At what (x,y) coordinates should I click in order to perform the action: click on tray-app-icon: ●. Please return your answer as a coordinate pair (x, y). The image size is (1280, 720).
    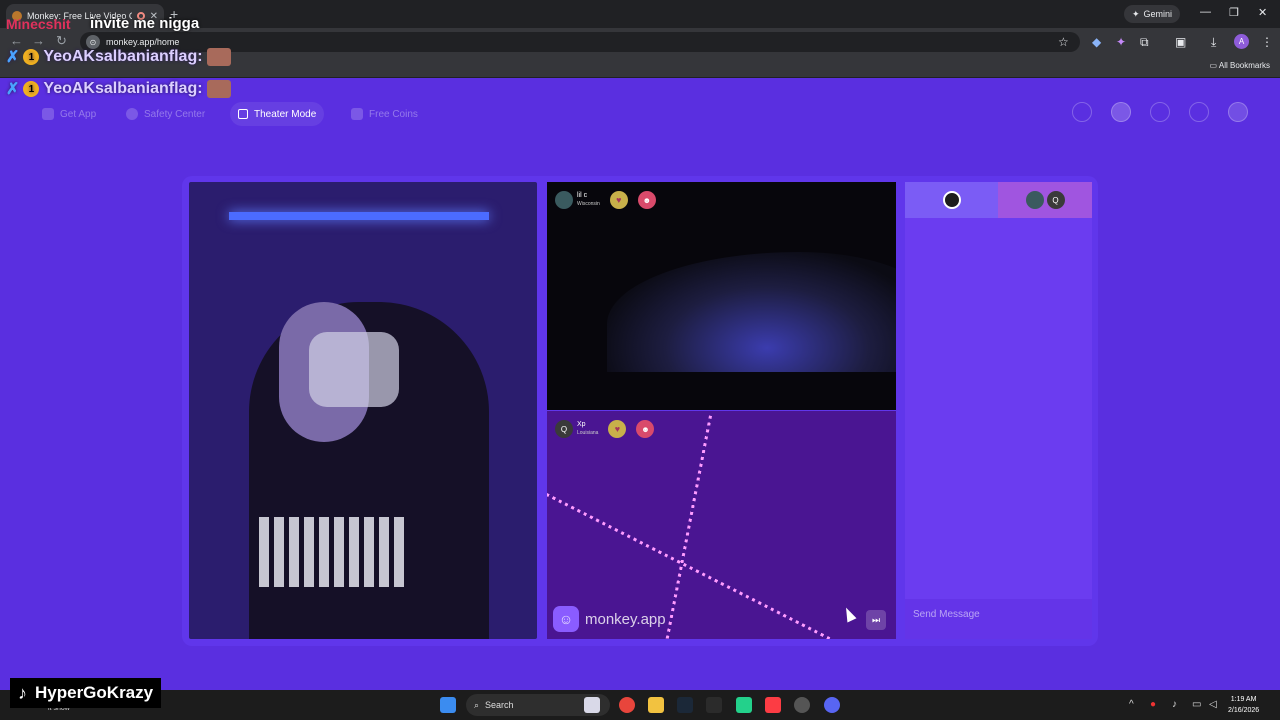
    Looking at the image, I should click on (1153, 704).